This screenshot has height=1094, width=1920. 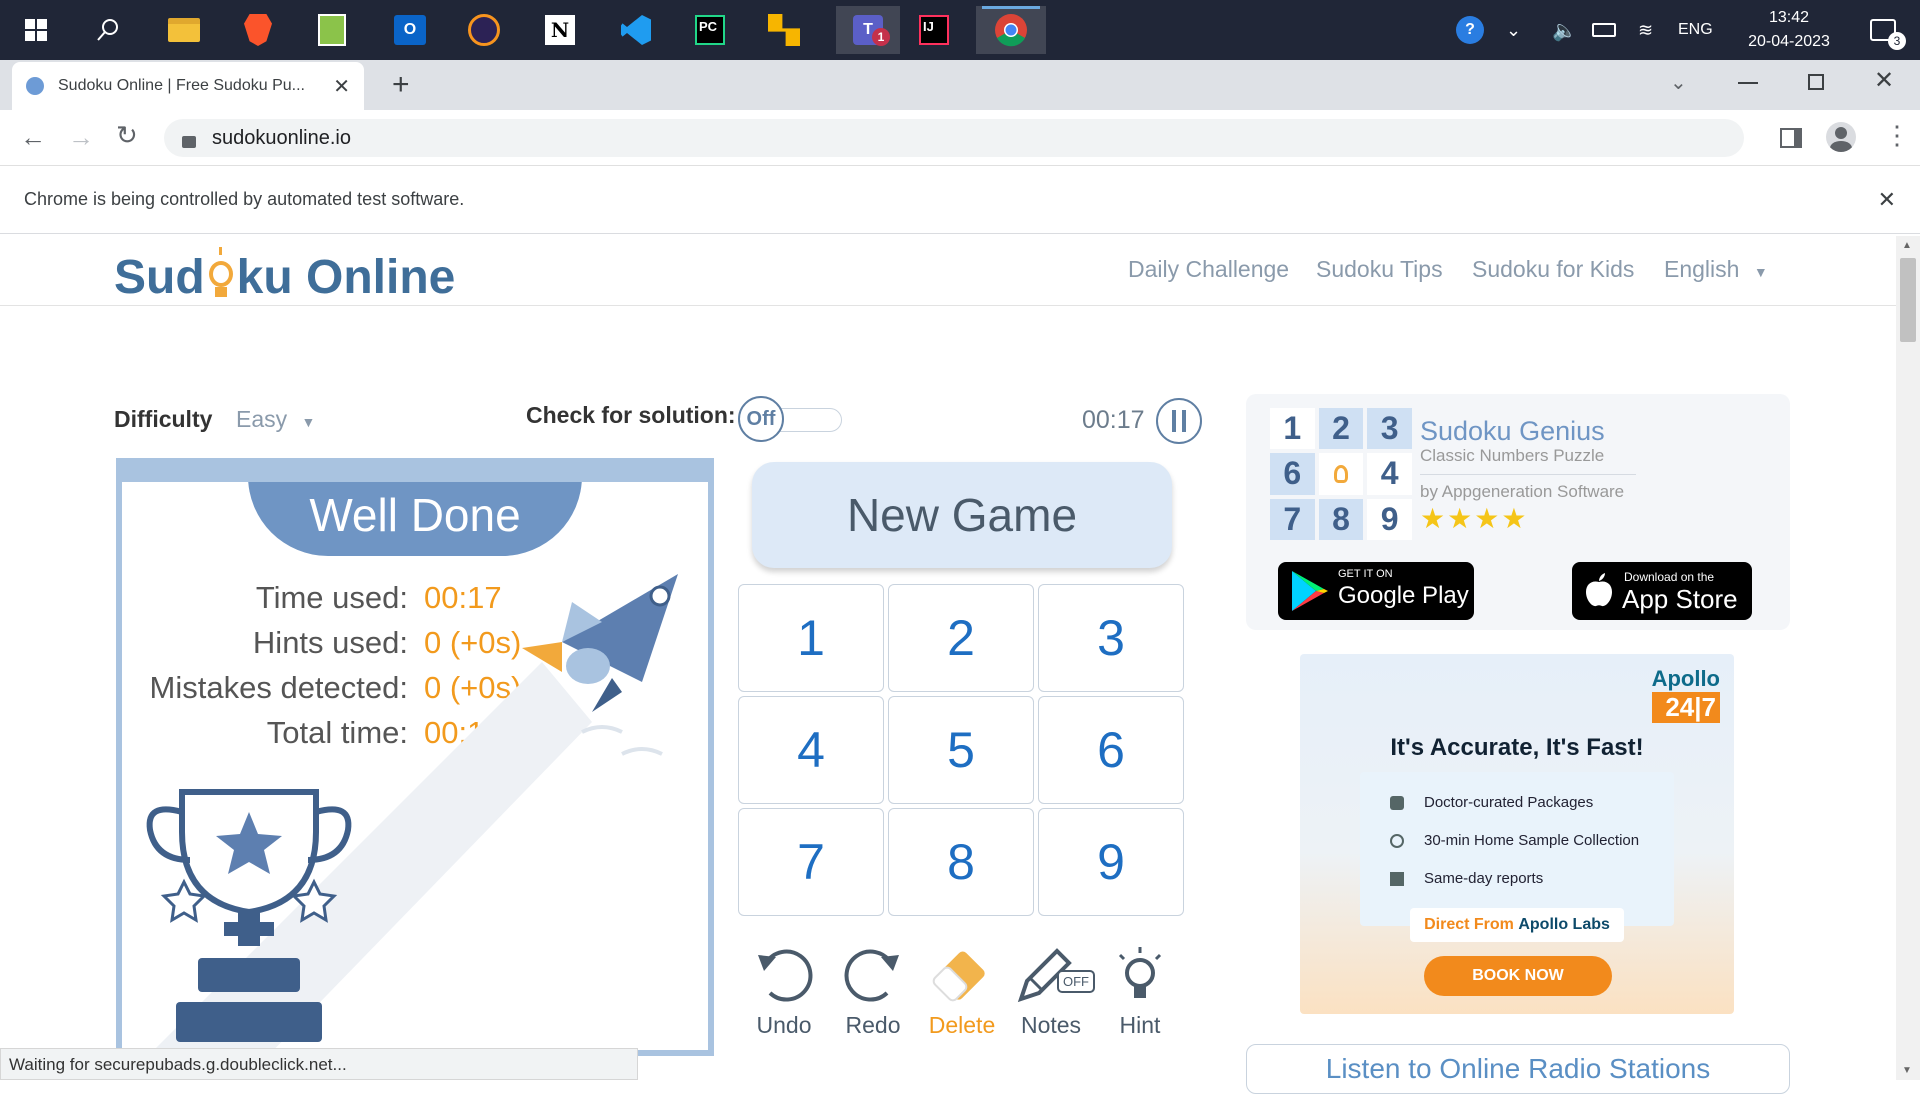 What do you see at coordinates (1111, 638) in the screenshot?
I see `number-button-3: 3` at bounding box center [1111, 638].